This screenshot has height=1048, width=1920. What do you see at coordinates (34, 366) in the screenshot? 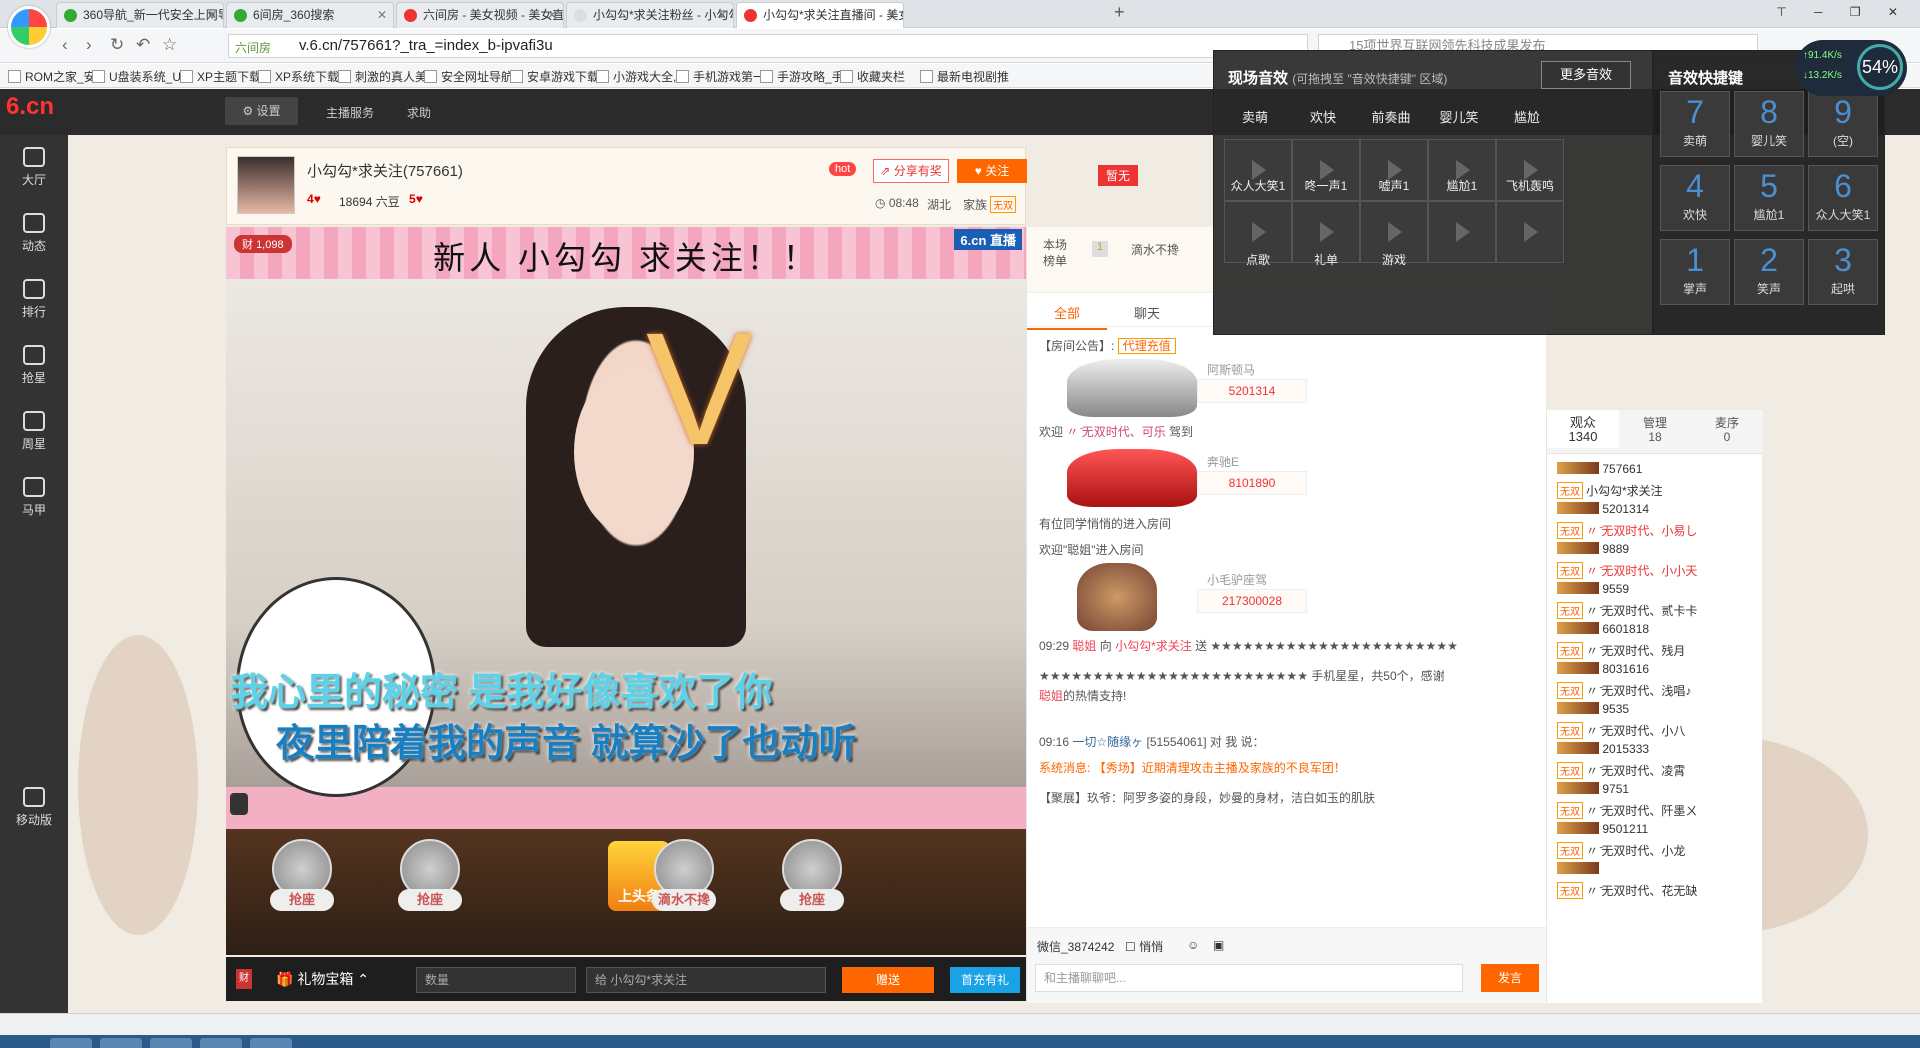
I see `nav-item-3: 抢星` at bounding box center [34, 366].